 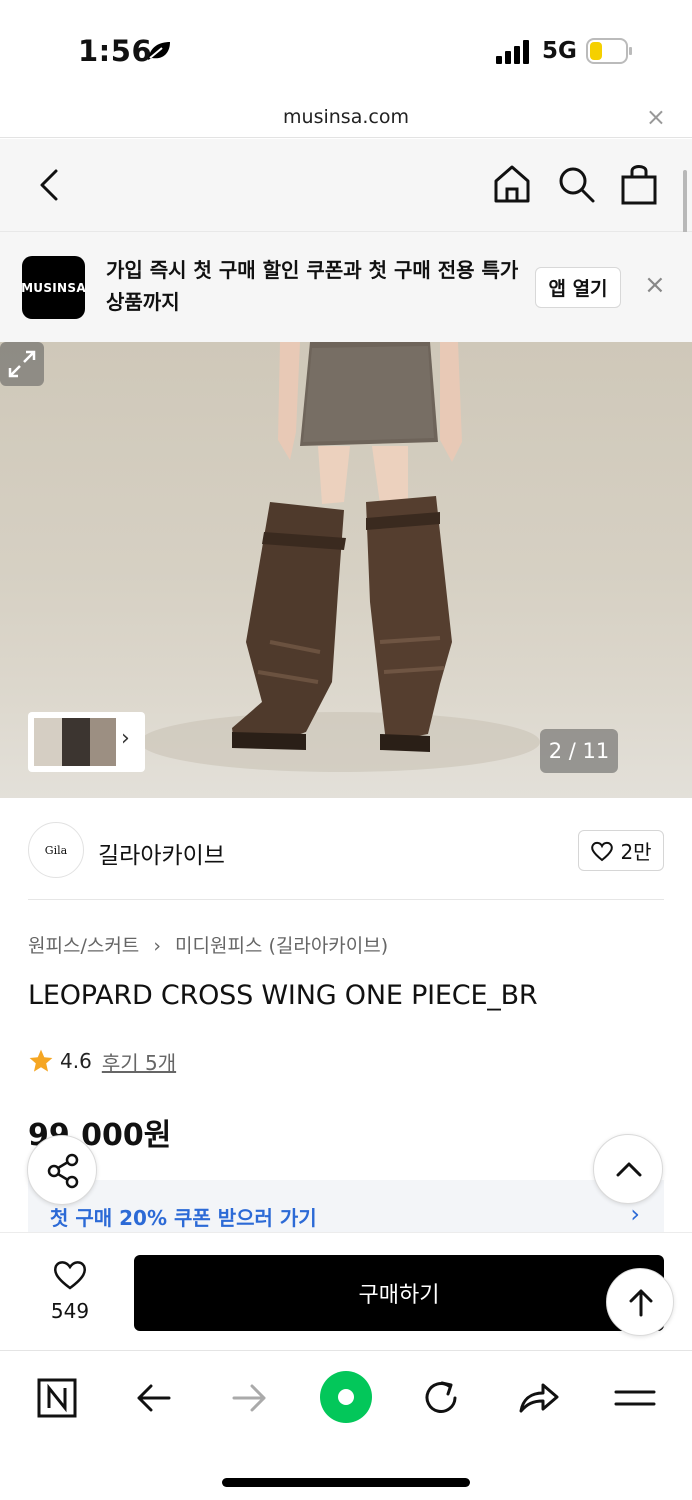 I want to click on battery-icon, so click(x=609, y=51).